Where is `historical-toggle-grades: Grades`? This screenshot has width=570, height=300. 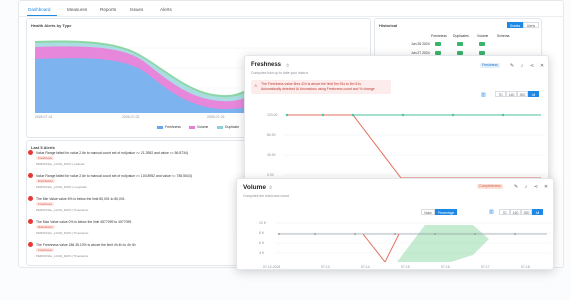 historical-toggle-grades: Grades is located at coordinates (515, 25).